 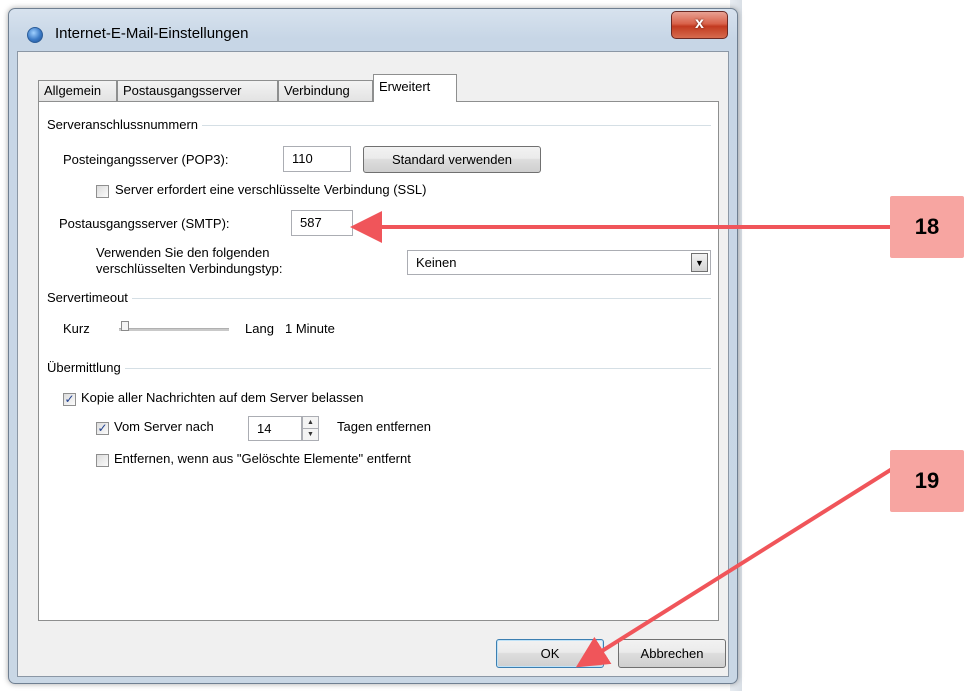 What do you see at coordinates (927, 481) in the screenshot?
I see `callout-badge-19: 19` at bounding box center [927, 481].